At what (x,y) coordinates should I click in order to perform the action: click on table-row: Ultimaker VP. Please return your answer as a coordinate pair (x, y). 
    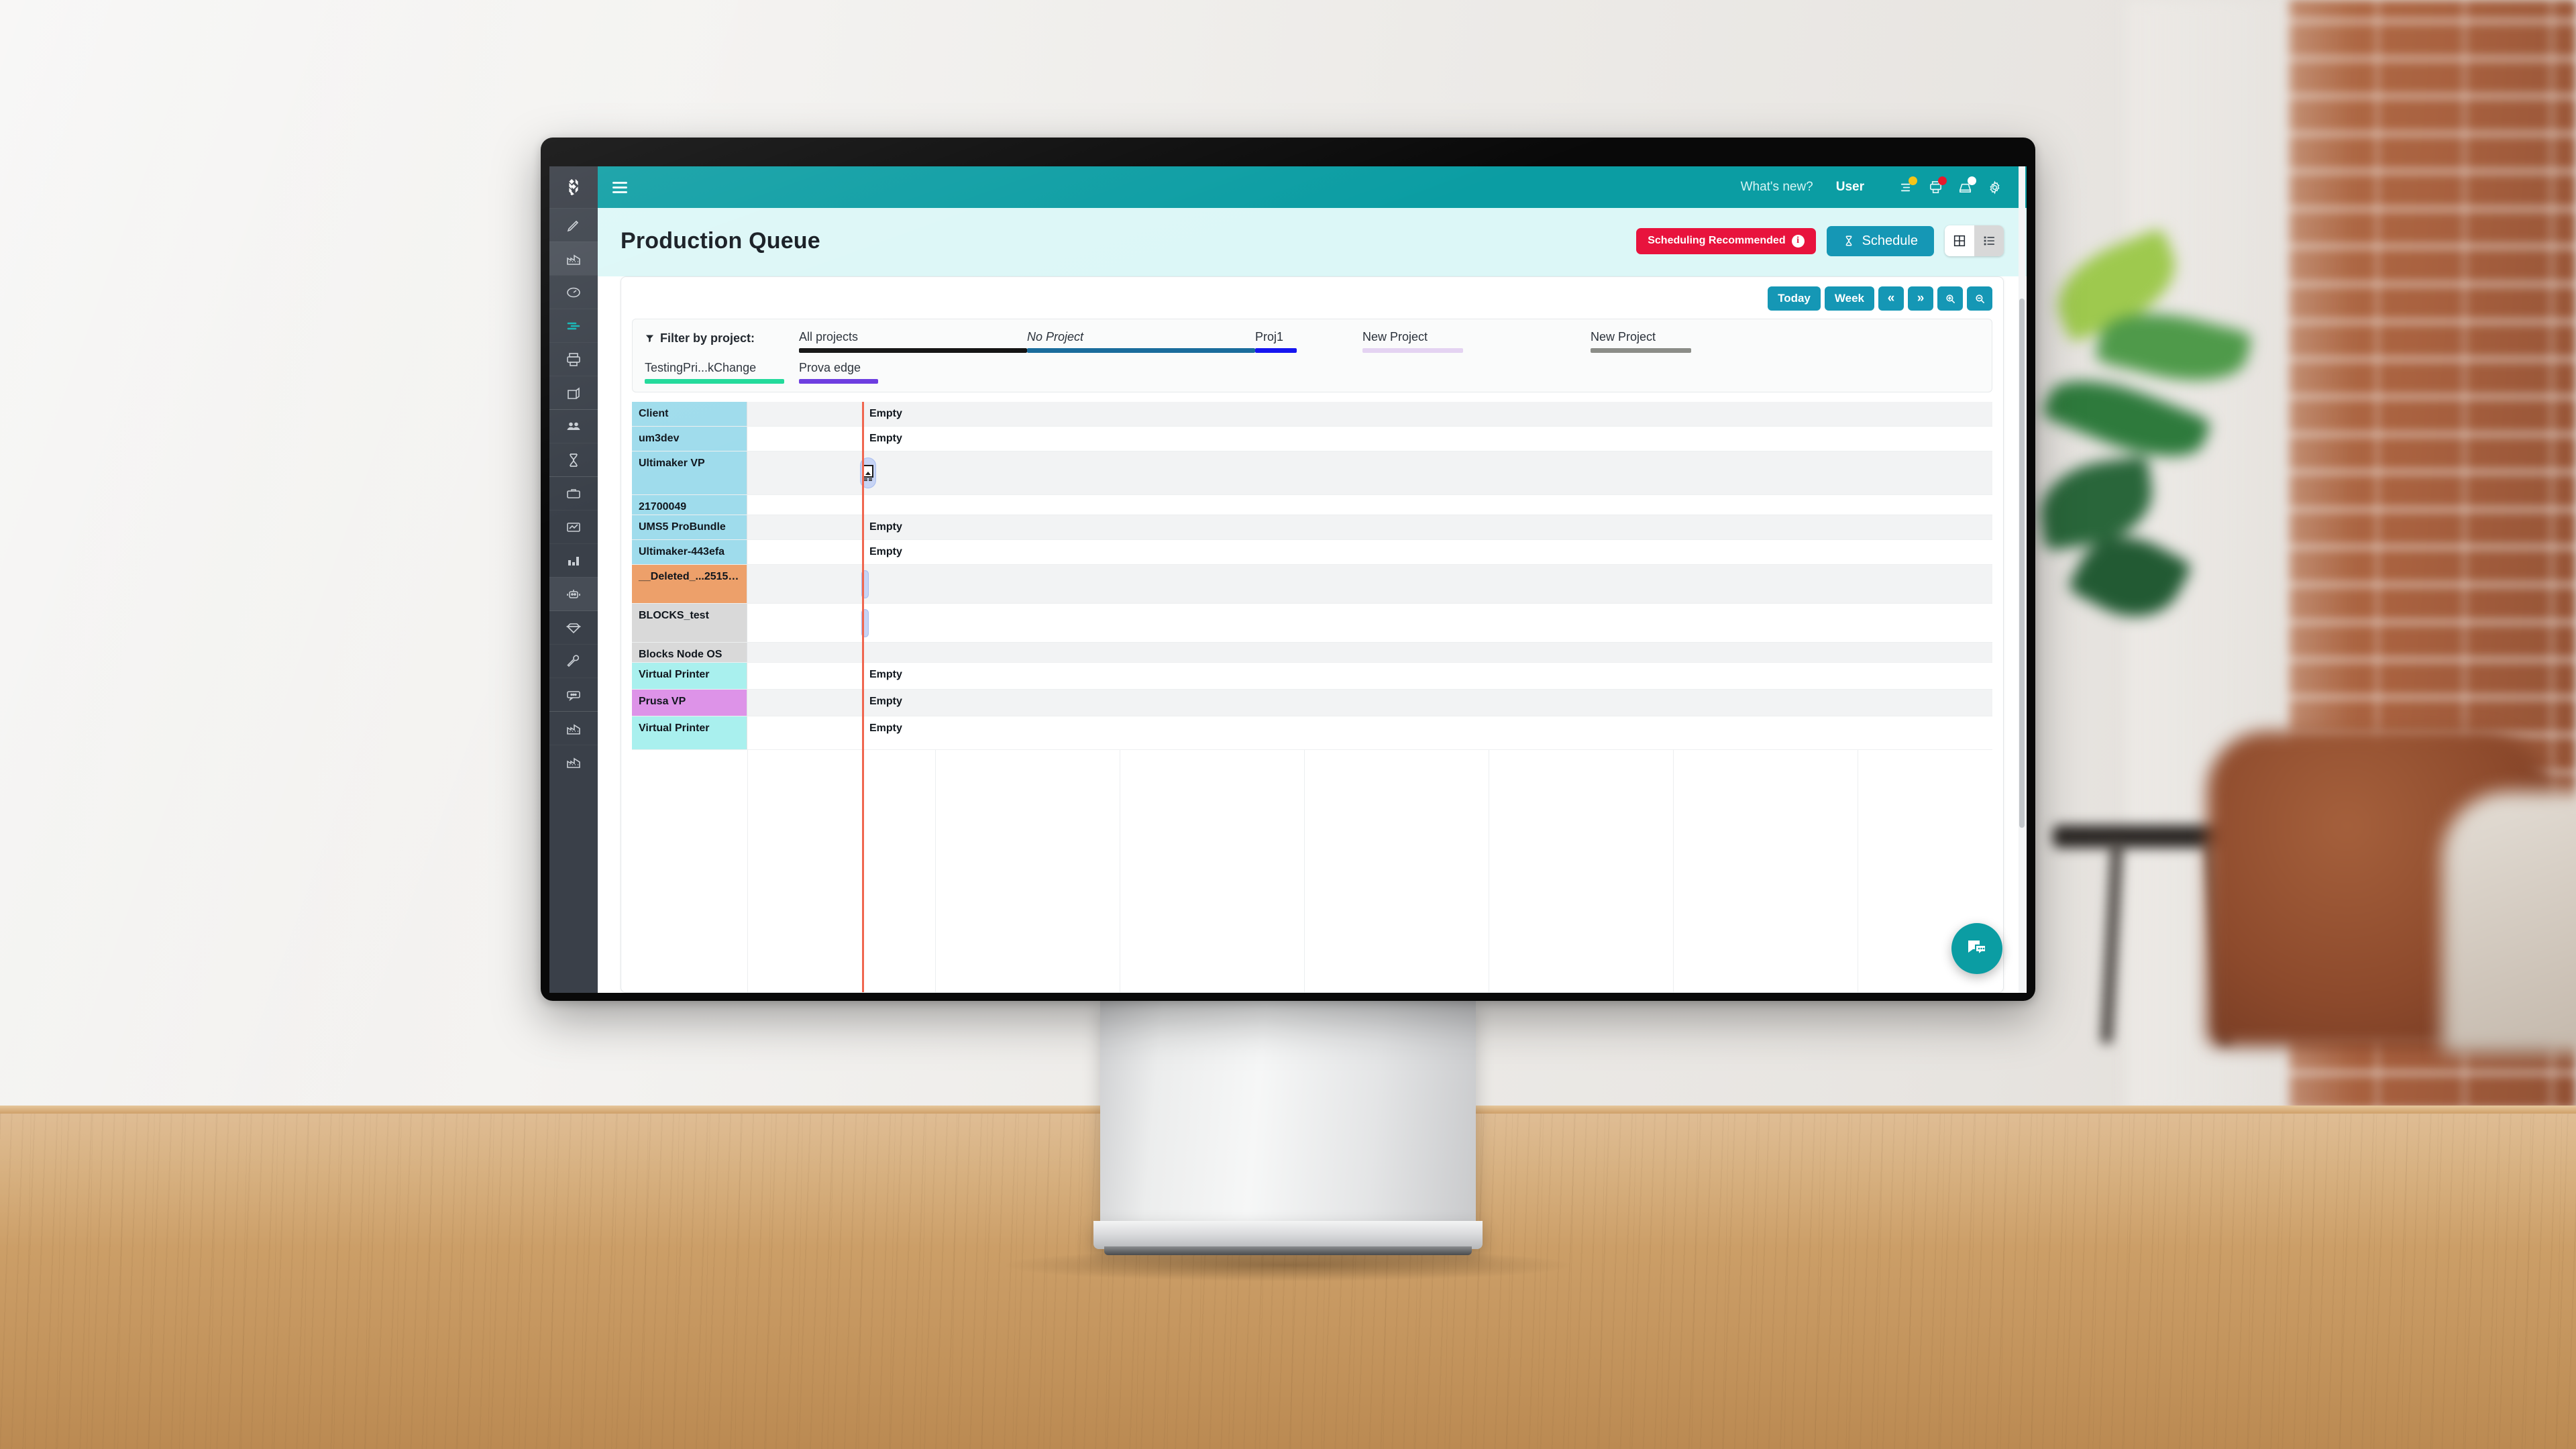
    Looking at the image, I should click on (1312, 473).